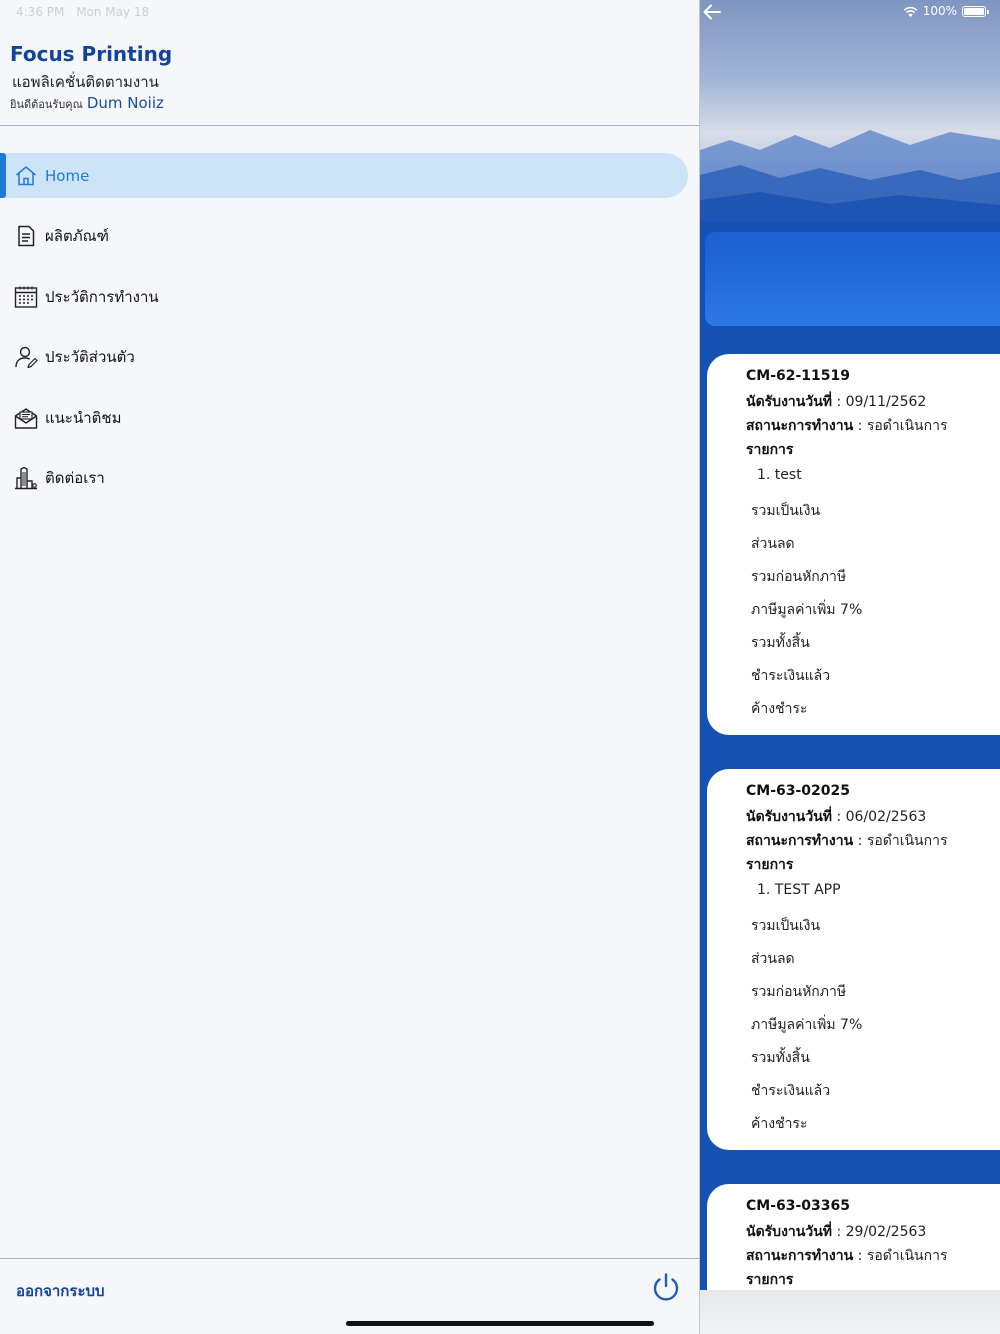 This screenshot has height=1334, width=1000. What do you see at coordinates (349, 296) in the screenshot?
I see `menu-item-work-history: ประวัติการทำงาน` at bounding box center [349, 296].